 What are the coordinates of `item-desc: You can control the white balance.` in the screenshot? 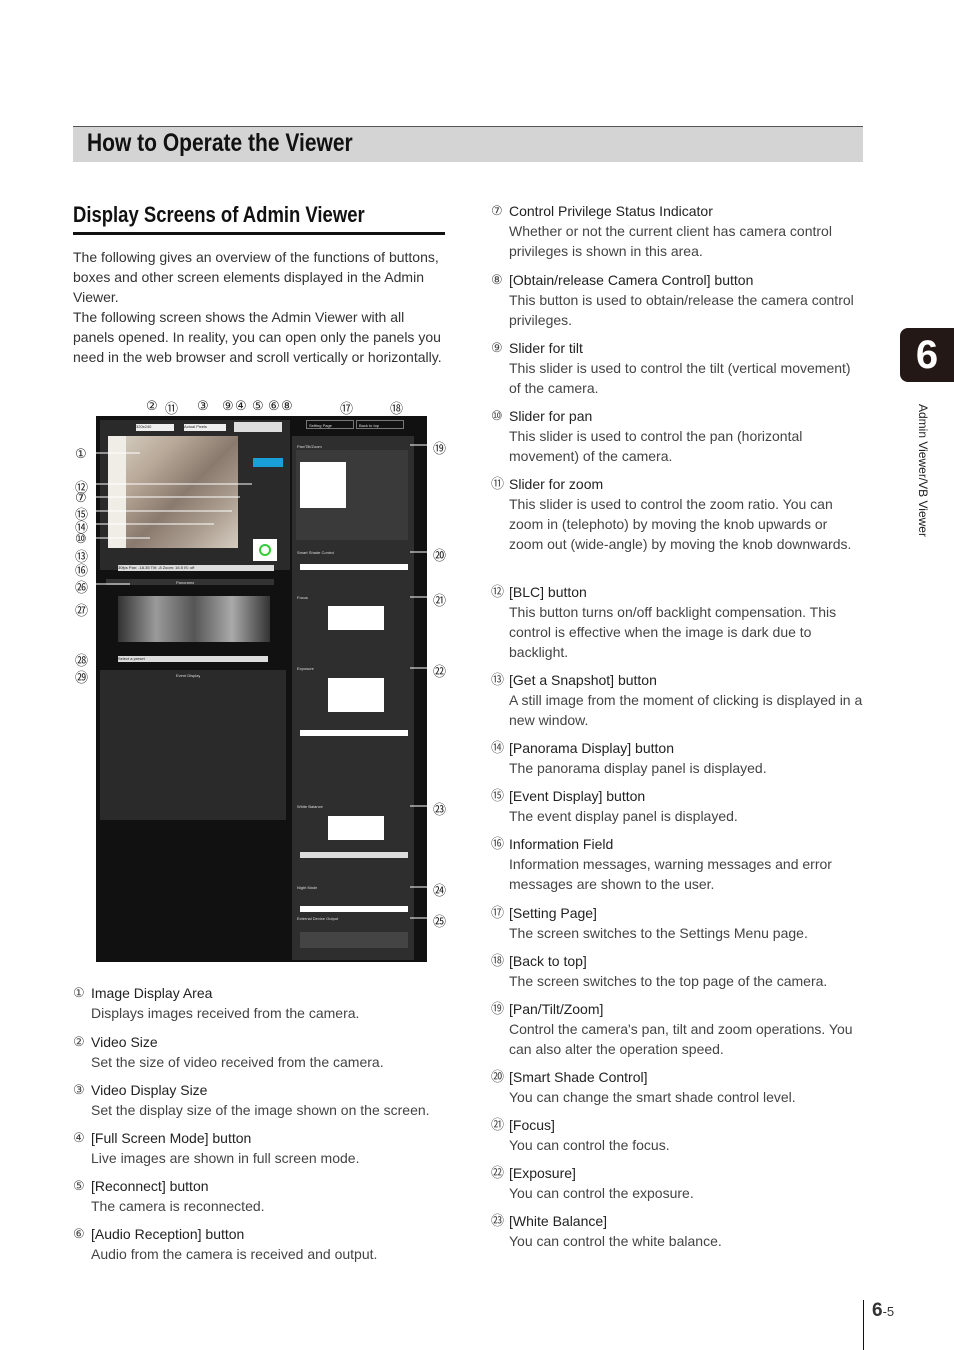 It's located at (615, 1241).